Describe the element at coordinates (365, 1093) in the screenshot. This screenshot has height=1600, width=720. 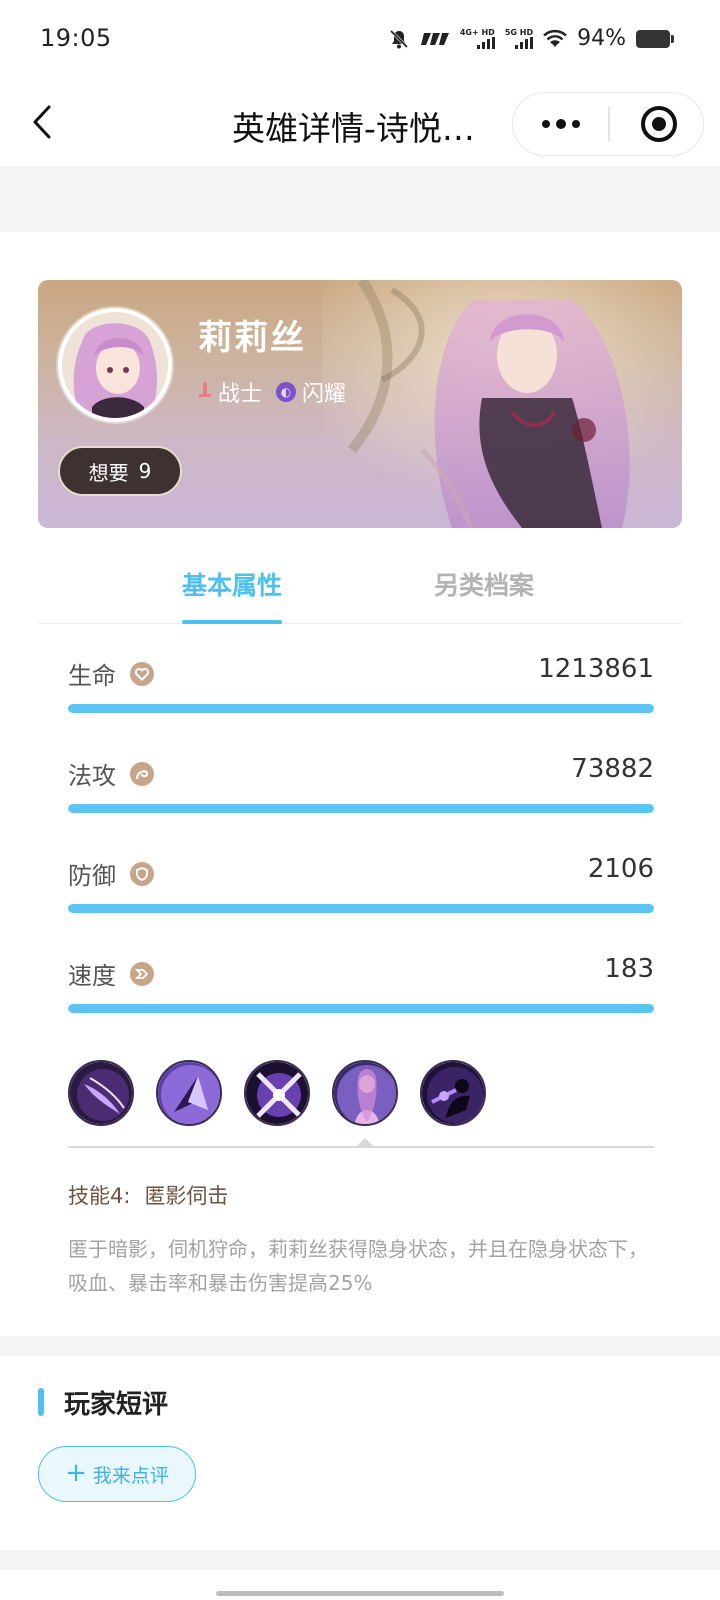
I see `skill-4-icon` at that location.